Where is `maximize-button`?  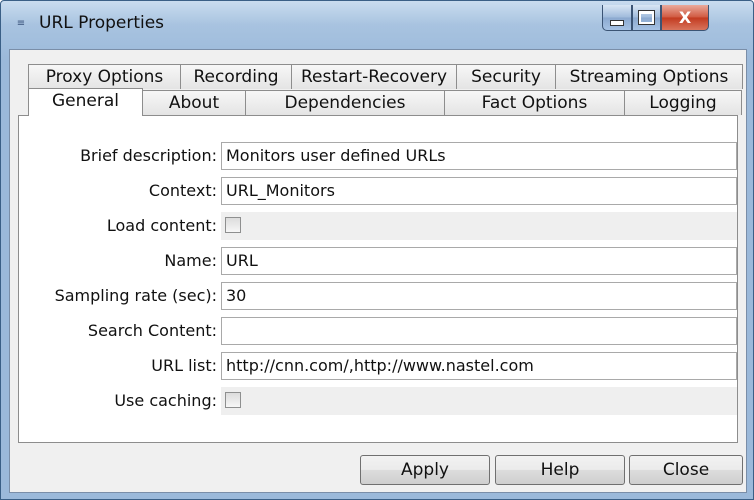
maximize-button is located at coordinates (646, 18).